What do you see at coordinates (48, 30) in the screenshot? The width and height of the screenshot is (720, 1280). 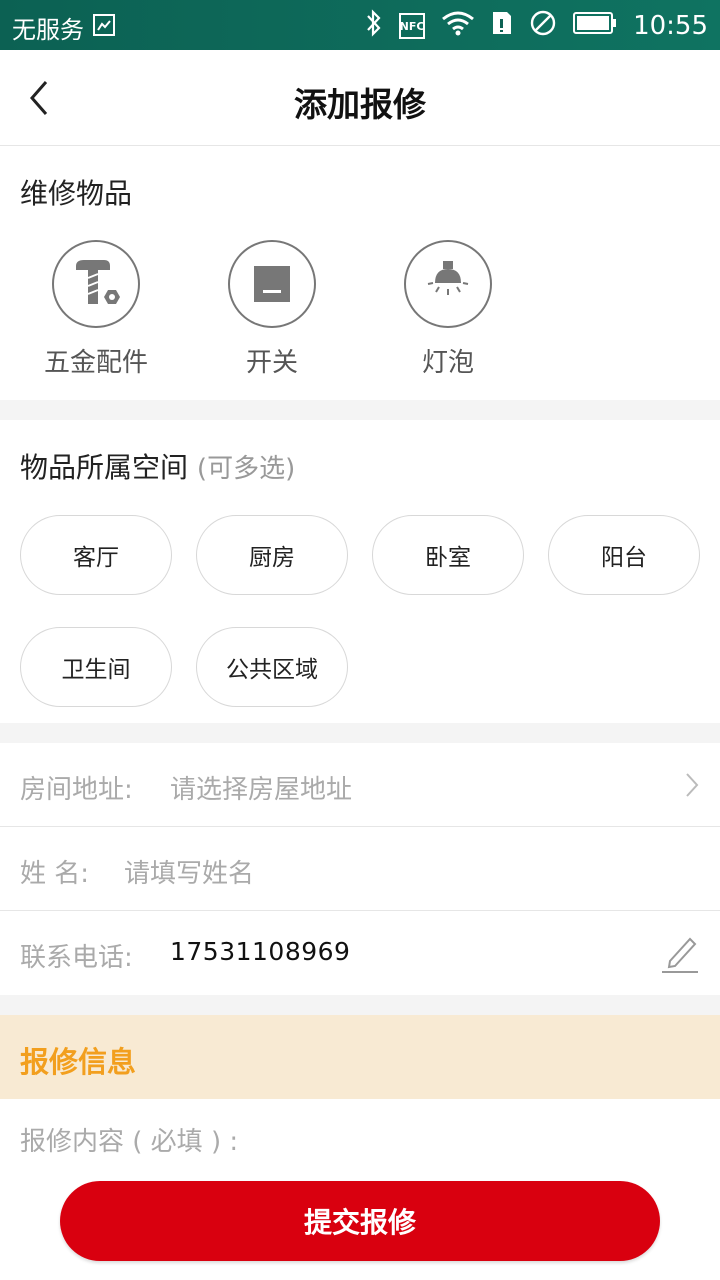 I see `carrier-label: 无服务` at bounding box center [48, 30].